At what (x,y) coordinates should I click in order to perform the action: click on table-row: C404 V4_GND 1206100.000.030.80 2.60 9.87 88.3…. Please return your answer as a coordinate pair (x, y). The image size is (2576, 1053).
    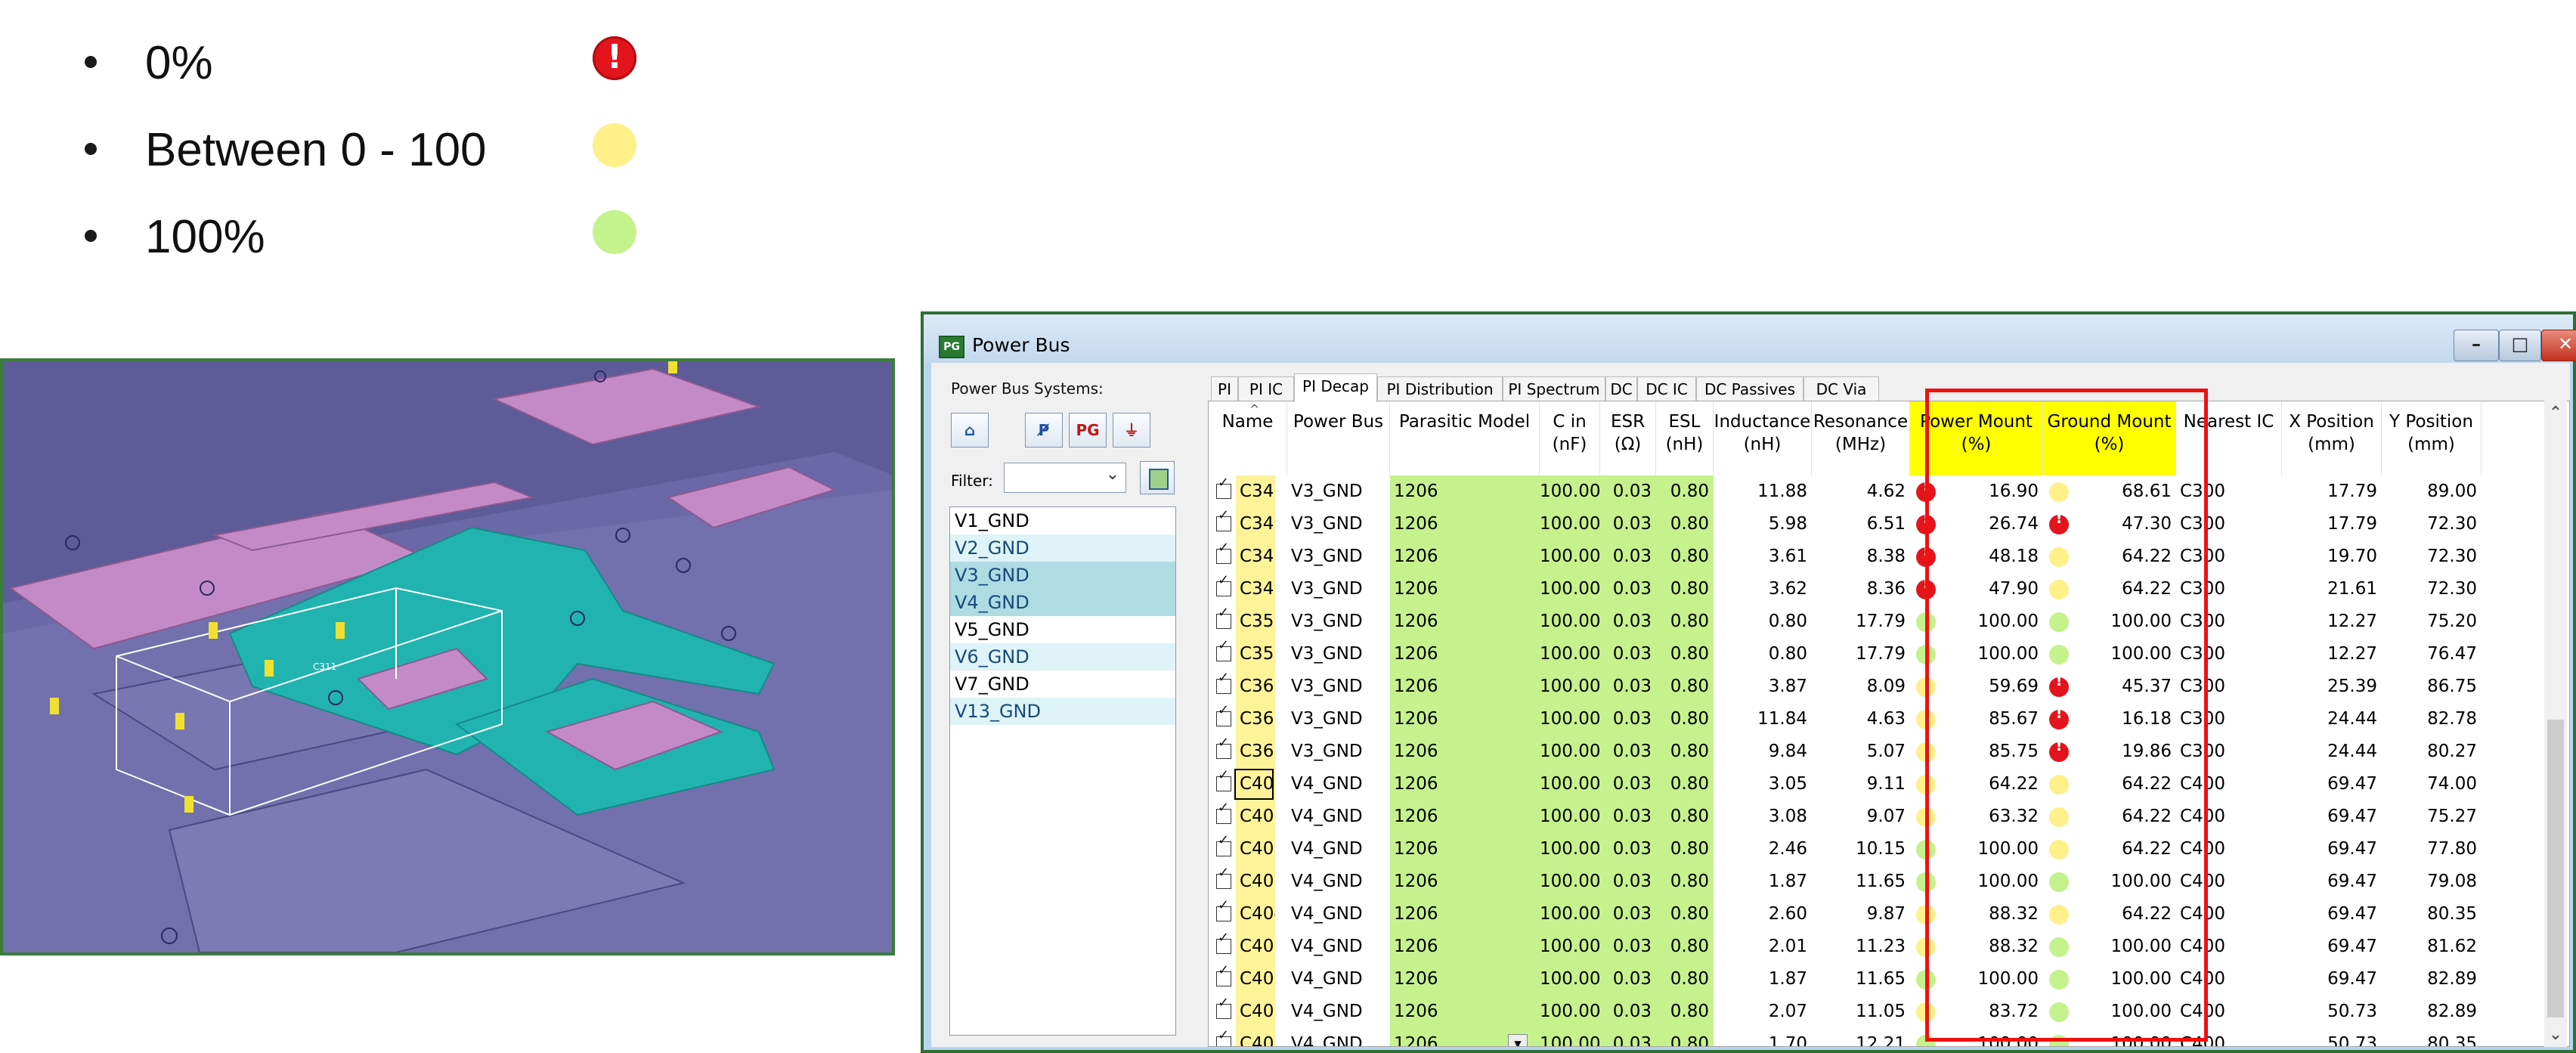
    Looking at the image, I should click on (1889, 914).